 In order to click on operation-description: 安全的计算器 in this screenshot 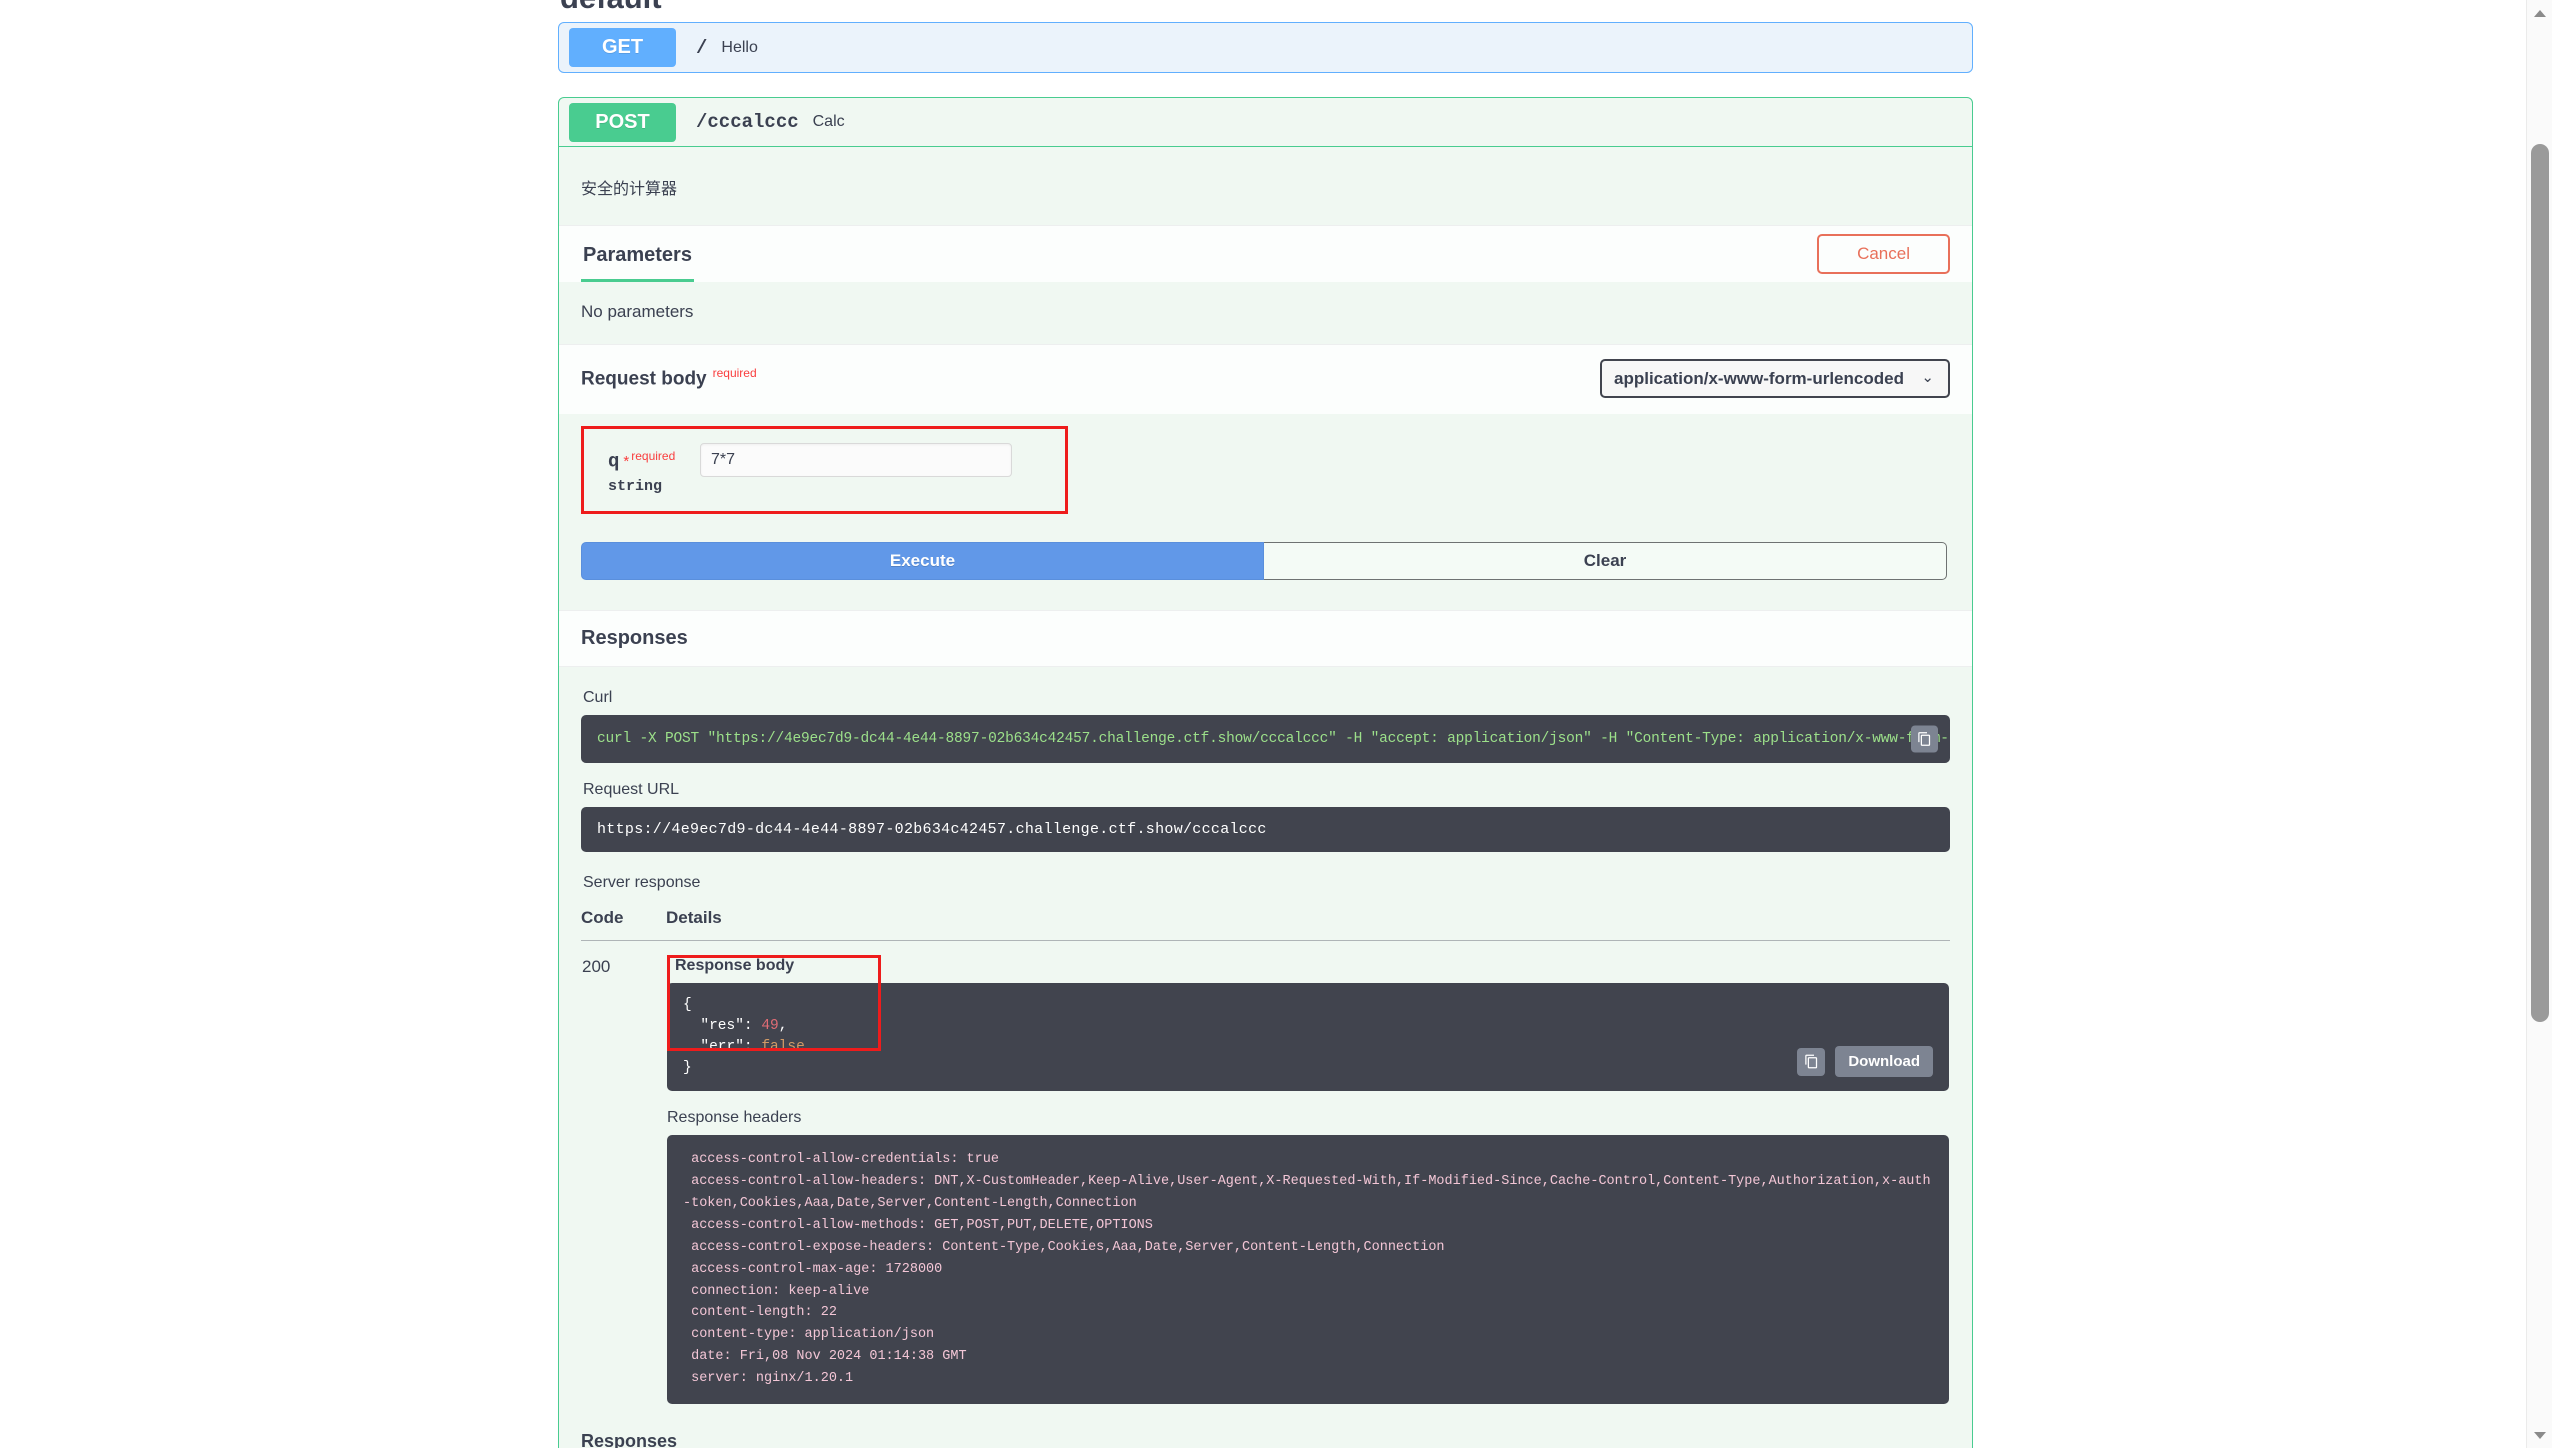, I will do `click(629, 189)`.